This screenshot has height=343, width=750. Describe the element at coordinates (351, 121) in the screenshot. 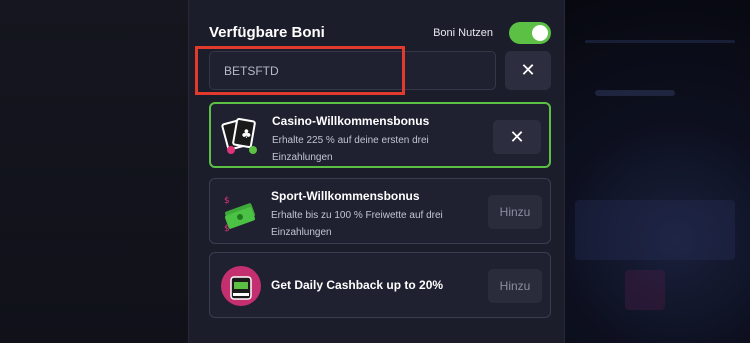

I see `bonus-name: Casino-Willkommensbonus` at that location.